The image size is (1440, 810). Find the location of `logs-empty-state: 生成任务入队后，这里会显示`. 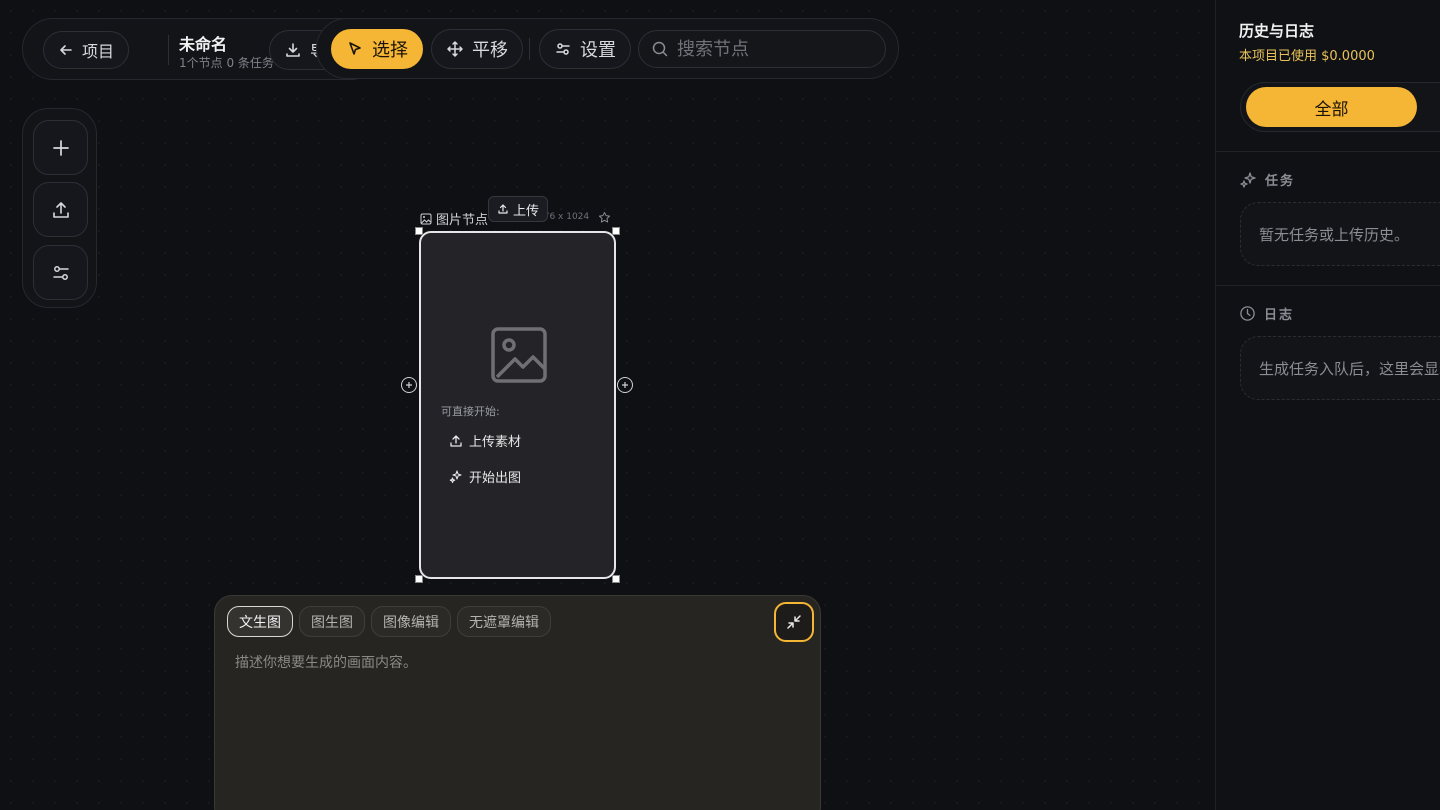

logs-empty-state: 生成任务入队后，这里会显示 is located at coordinates (1340, 368).